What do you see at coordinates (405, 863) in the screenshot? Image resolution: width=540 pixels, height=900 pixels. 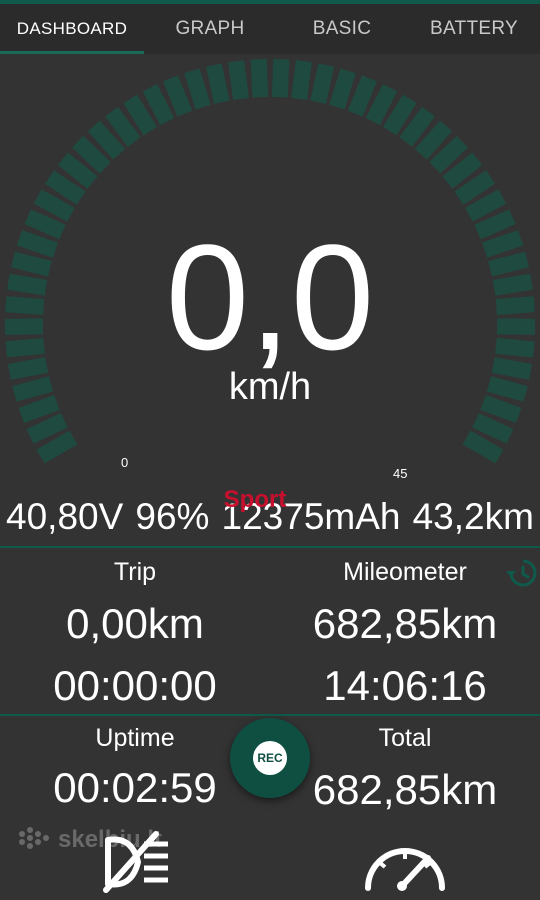 I see `speedometer-icon` at bounding box center [405, 863].